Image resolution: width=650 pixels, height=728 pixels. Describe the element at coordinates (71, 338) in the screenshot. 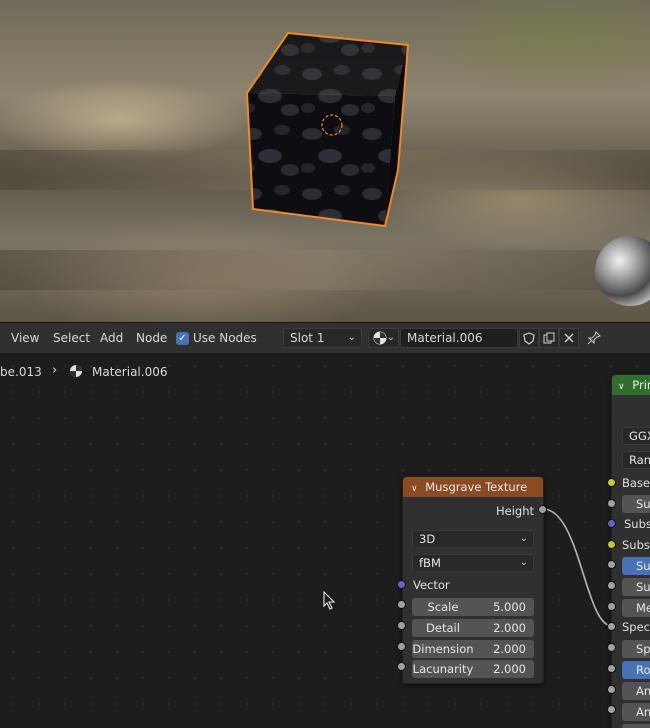

I see `menu-select: Select` at that location.